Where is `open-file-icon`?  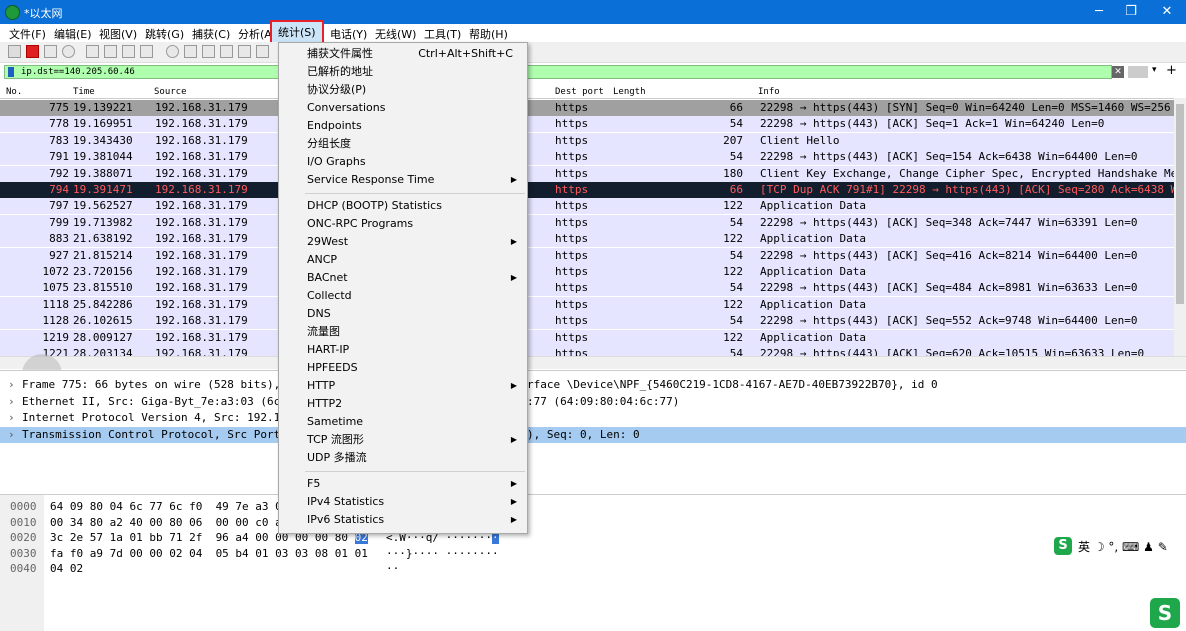
open-file-icon is located at coordinates (92, 51).